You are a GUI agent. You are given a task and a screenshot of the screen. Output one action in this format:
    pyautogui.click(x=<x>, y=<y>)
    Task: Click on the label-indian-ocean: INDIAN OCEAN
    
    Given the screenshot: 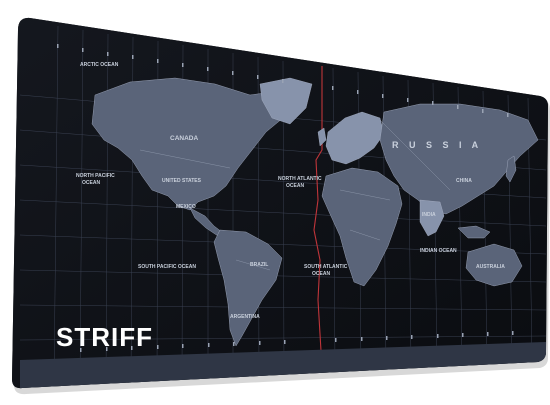 What is the action you would take?
    pyautogui.click(x=438, y=251)
    